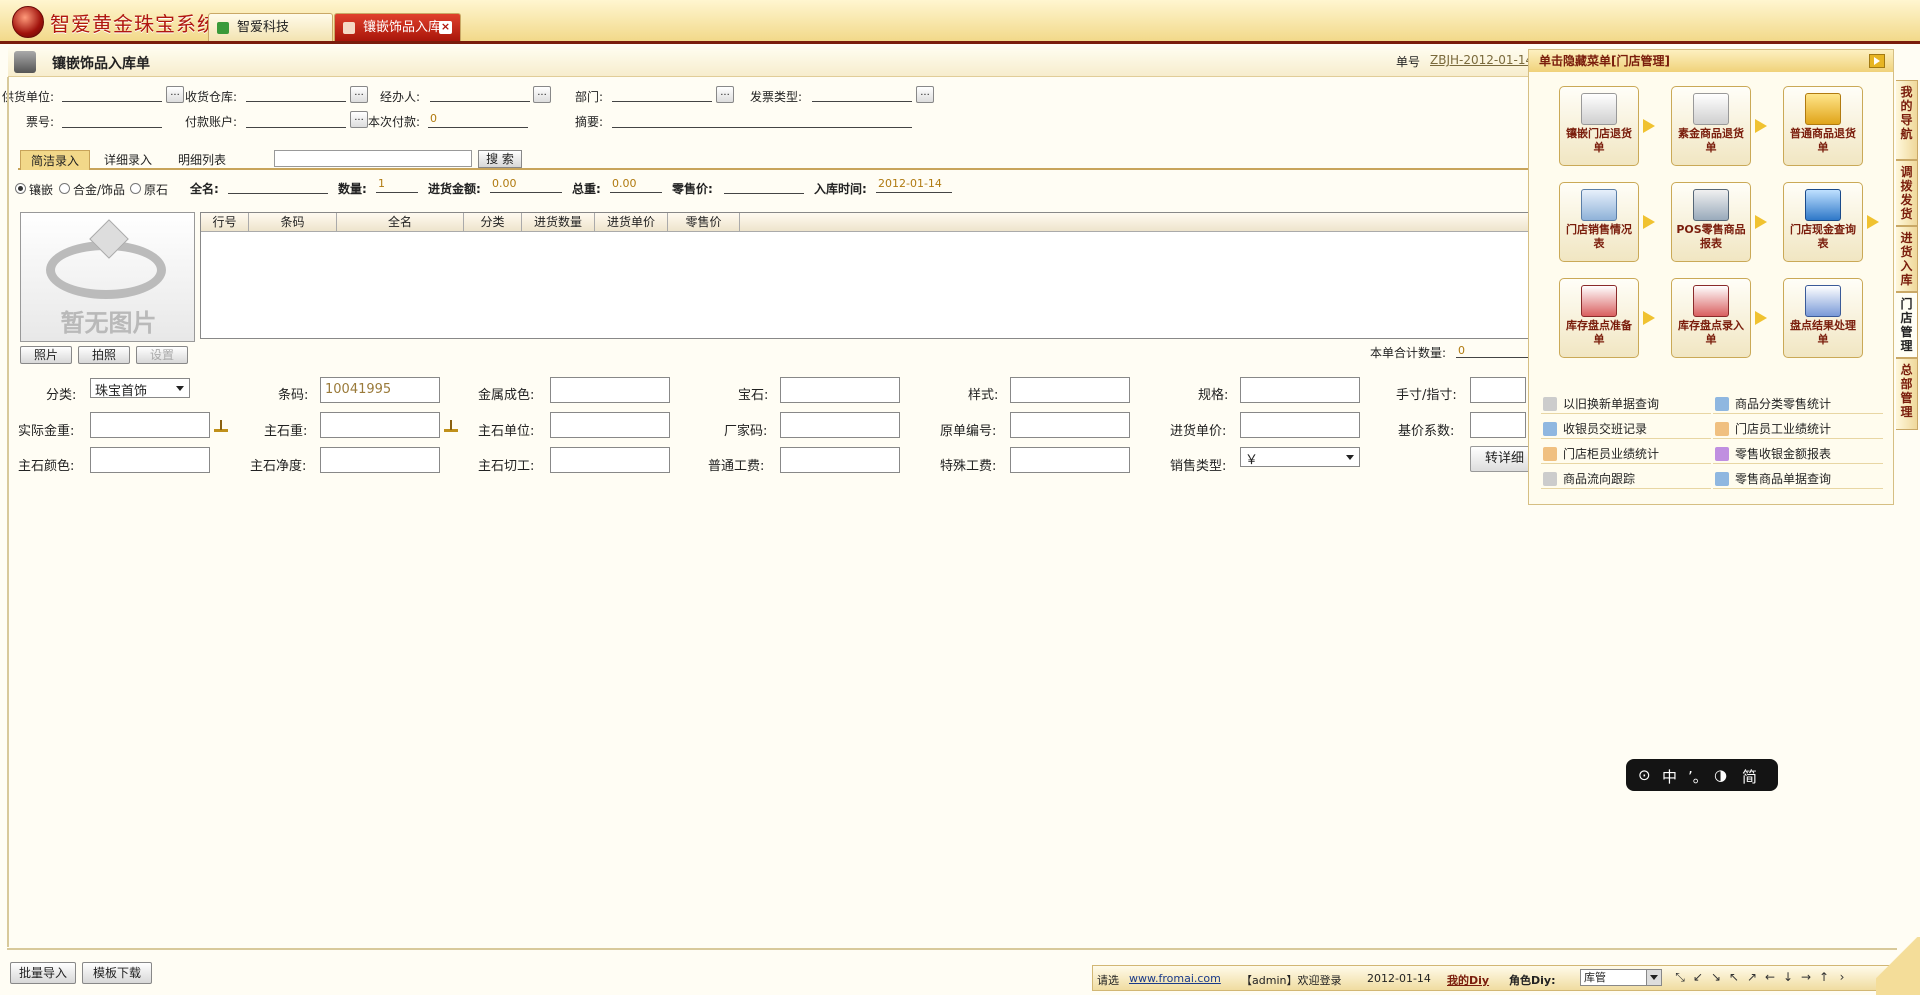  Describe the element at coordinates (1798, 429) in the screenshot. I see `link-store-staff-performance: 门店员工业绩统计` at that location.